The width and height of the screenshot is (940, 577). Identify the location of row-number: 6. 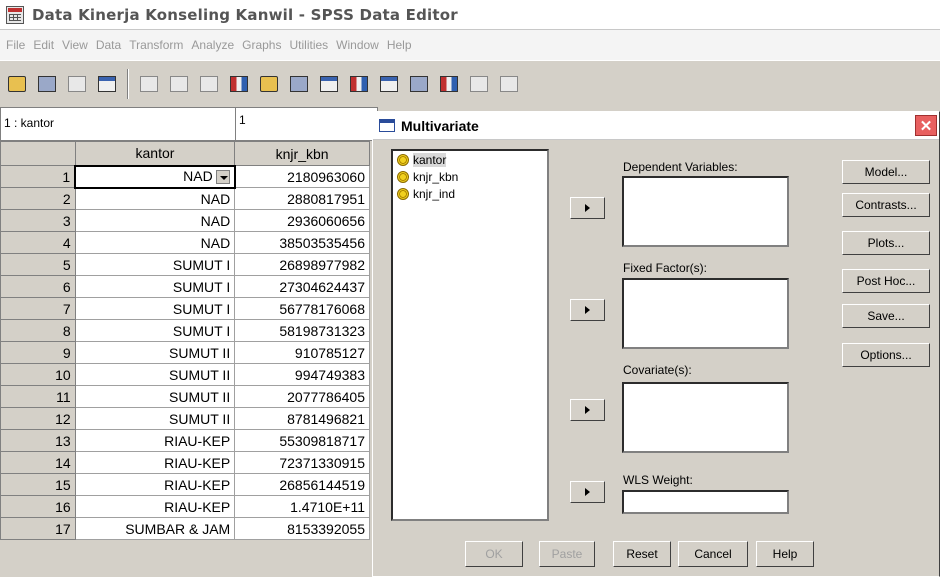
(38, 286).